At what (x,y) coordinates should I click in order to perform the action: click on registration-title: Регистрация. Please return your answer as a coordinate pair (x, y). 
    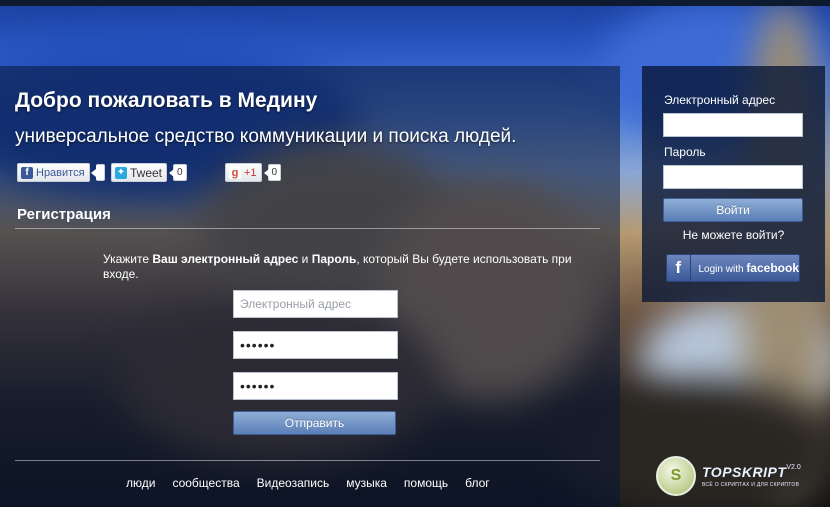
    Looking at the image, I should click on (64, 214).